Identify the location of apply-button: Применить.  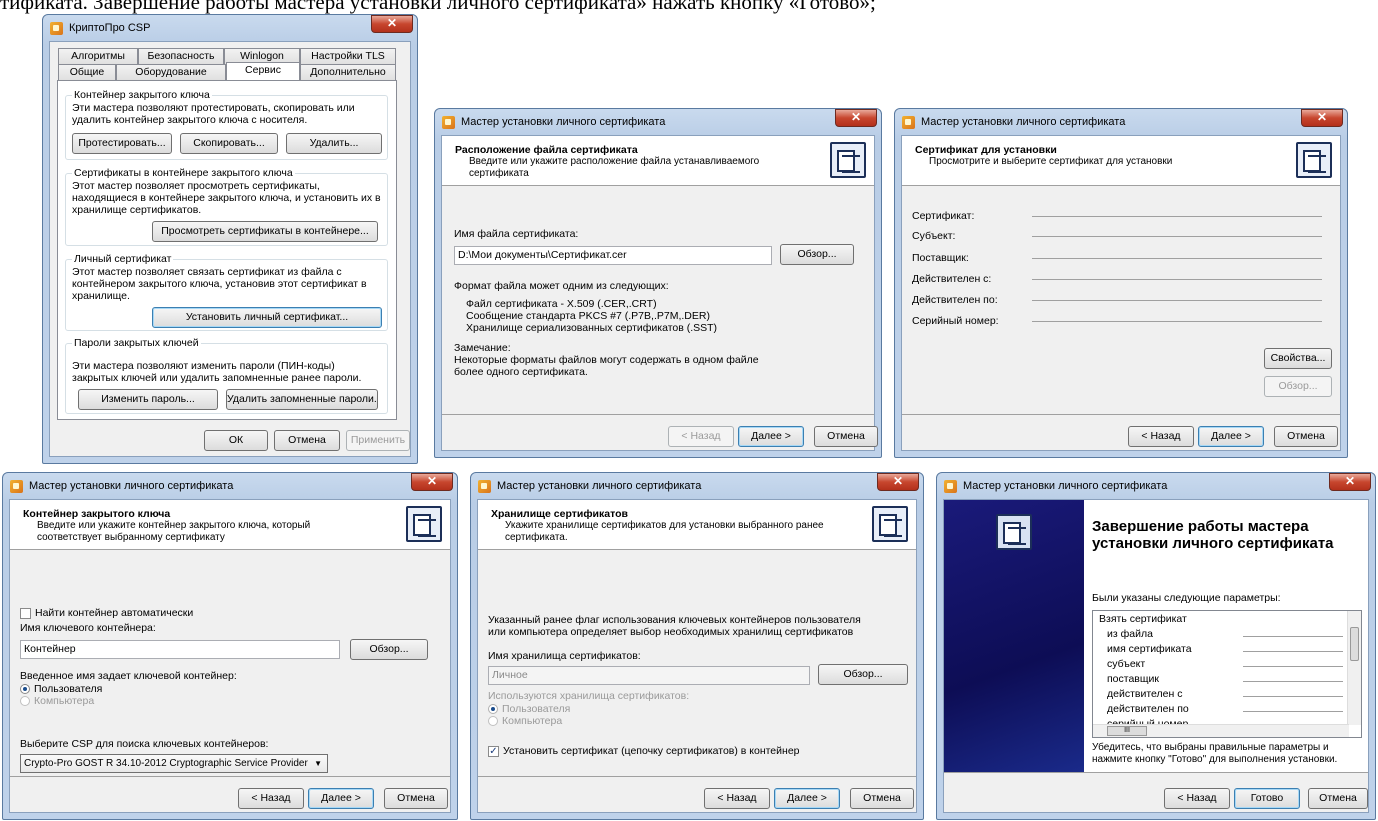
(378, 440).